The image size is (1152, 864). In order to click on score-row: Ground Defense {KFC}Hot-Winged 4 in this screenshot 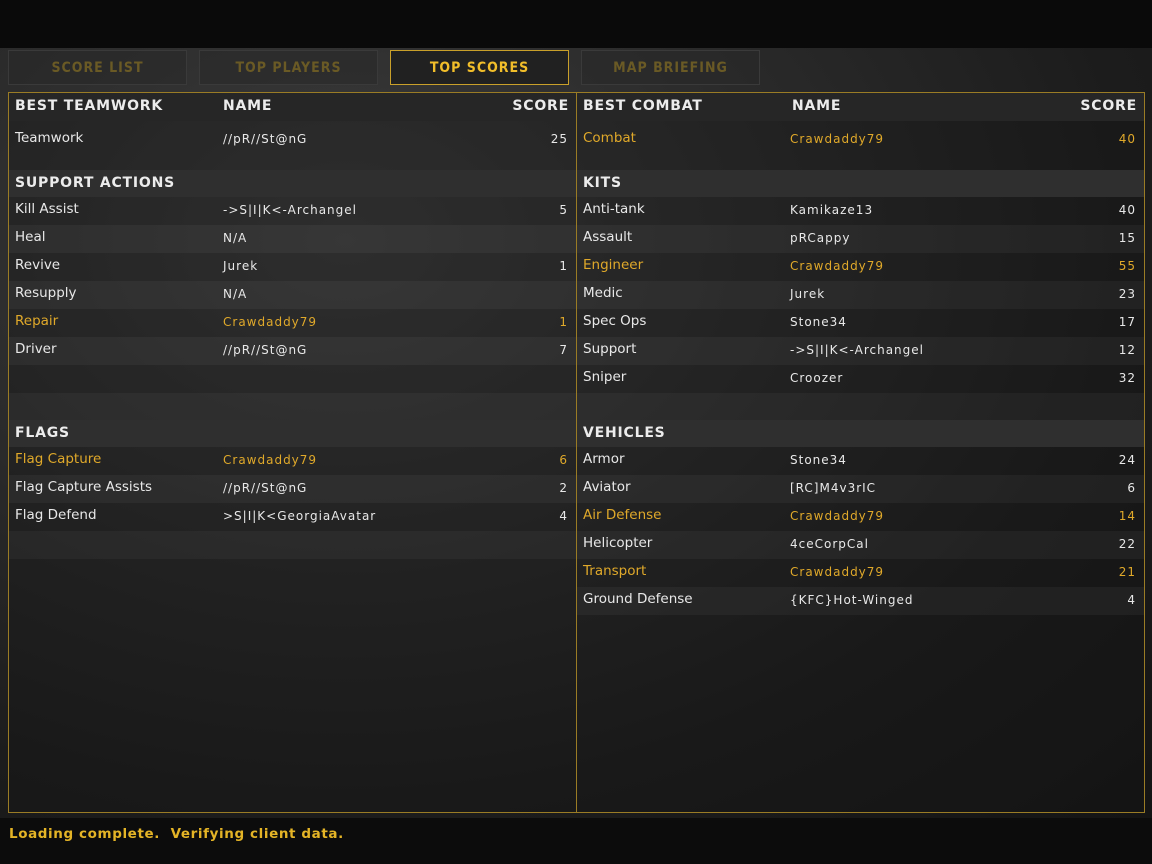, I will do `click(860, 601)`.